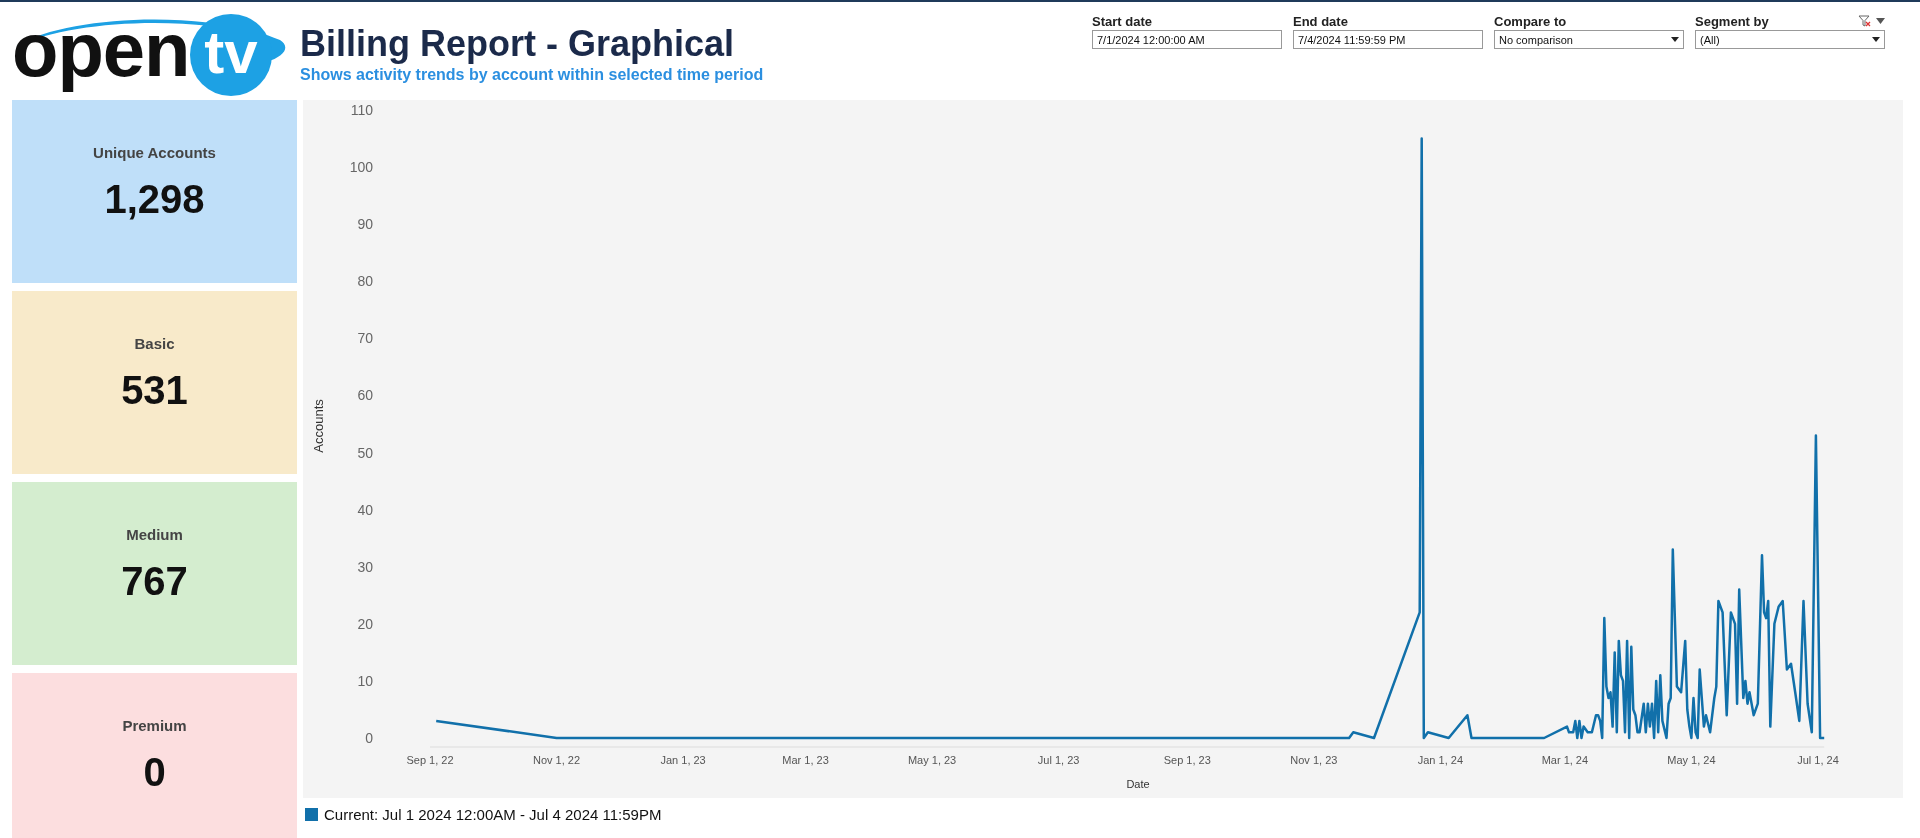  Describe the element at coordinates (1565, 760) in the screenshot. I see `x-tick-label: Mar 1, 24` at that location.